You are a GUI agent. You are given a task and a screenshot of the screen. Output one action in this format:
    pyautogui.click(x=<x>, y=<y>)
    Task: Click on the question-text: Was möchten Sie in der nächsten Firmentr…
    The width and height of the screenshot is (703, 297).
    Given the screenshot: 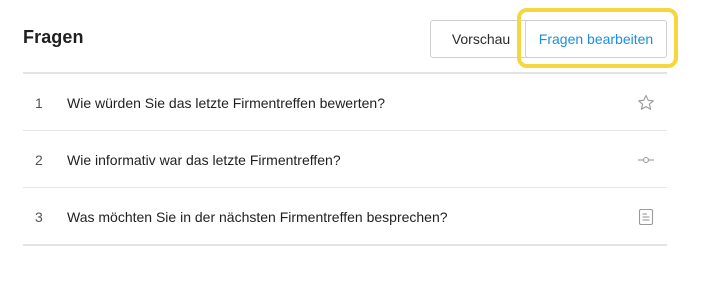 What is the action you would take?
    pyautogui.click(x=257, y=217)
    